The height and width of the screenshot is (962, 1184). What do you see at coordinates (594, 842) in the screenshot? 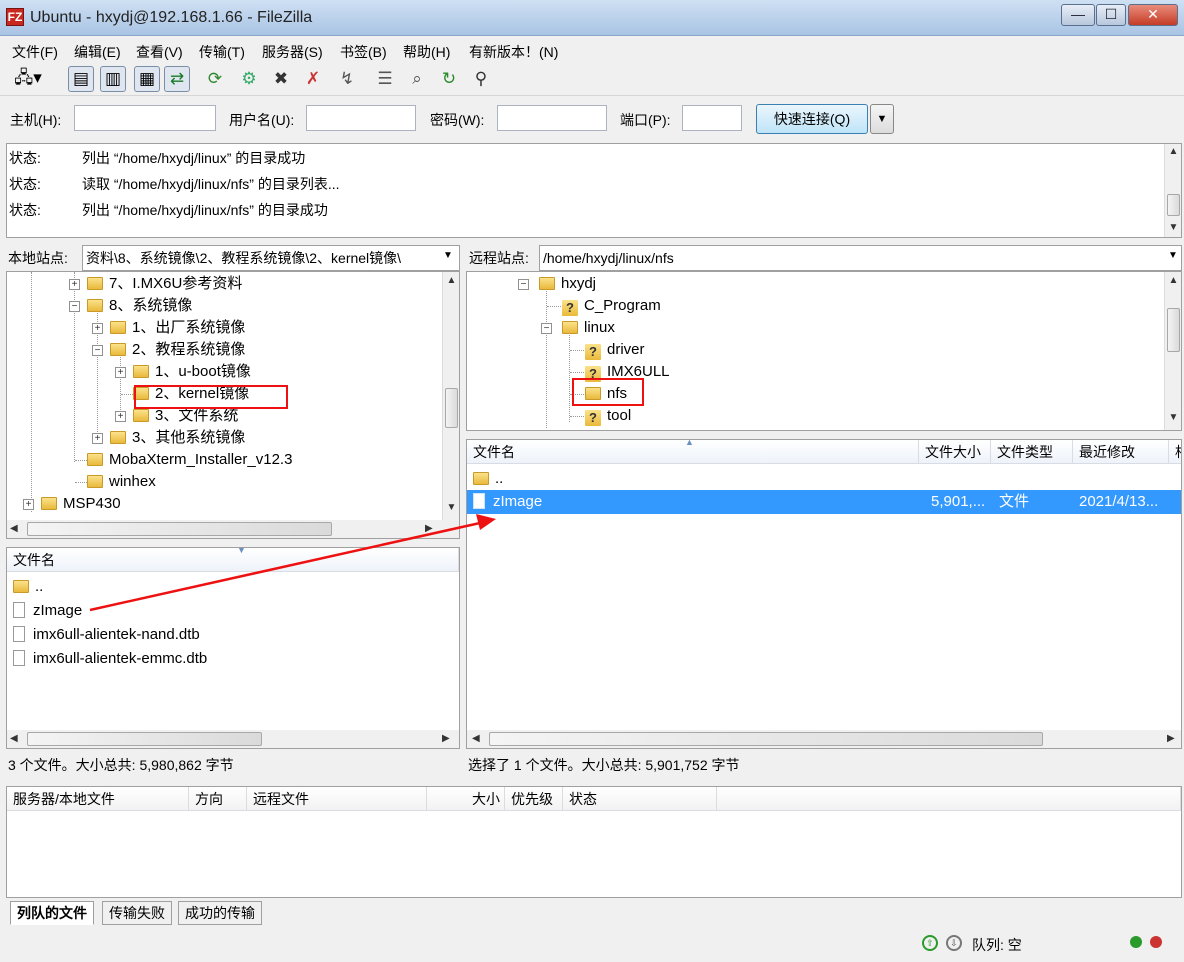
I see `transfer-queue: 服务器/本地文件 方向 远程文件 大小 优先级 状态` at bounding box center [594, 842].